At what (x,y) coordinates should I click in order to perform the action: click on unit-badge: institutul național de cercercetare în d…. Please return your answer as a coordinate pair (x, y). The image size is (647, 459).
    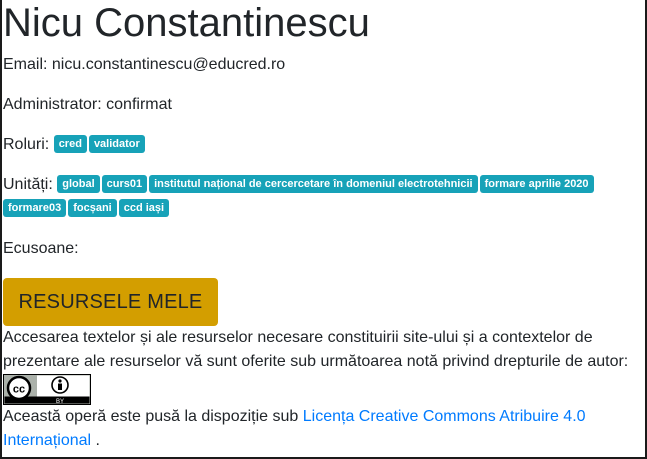
    Looking at the image, I should click on (313, 184).